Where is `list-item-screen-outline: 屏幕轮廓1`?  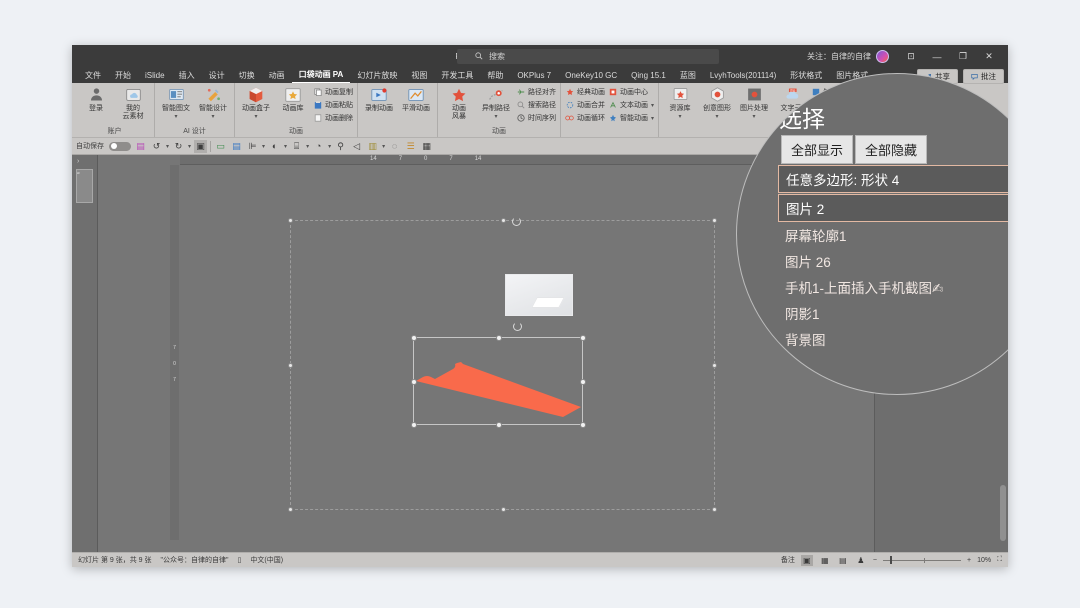
list-item-screen-outline: 屏幕轮廓1 is located at coordinates (893, 235).